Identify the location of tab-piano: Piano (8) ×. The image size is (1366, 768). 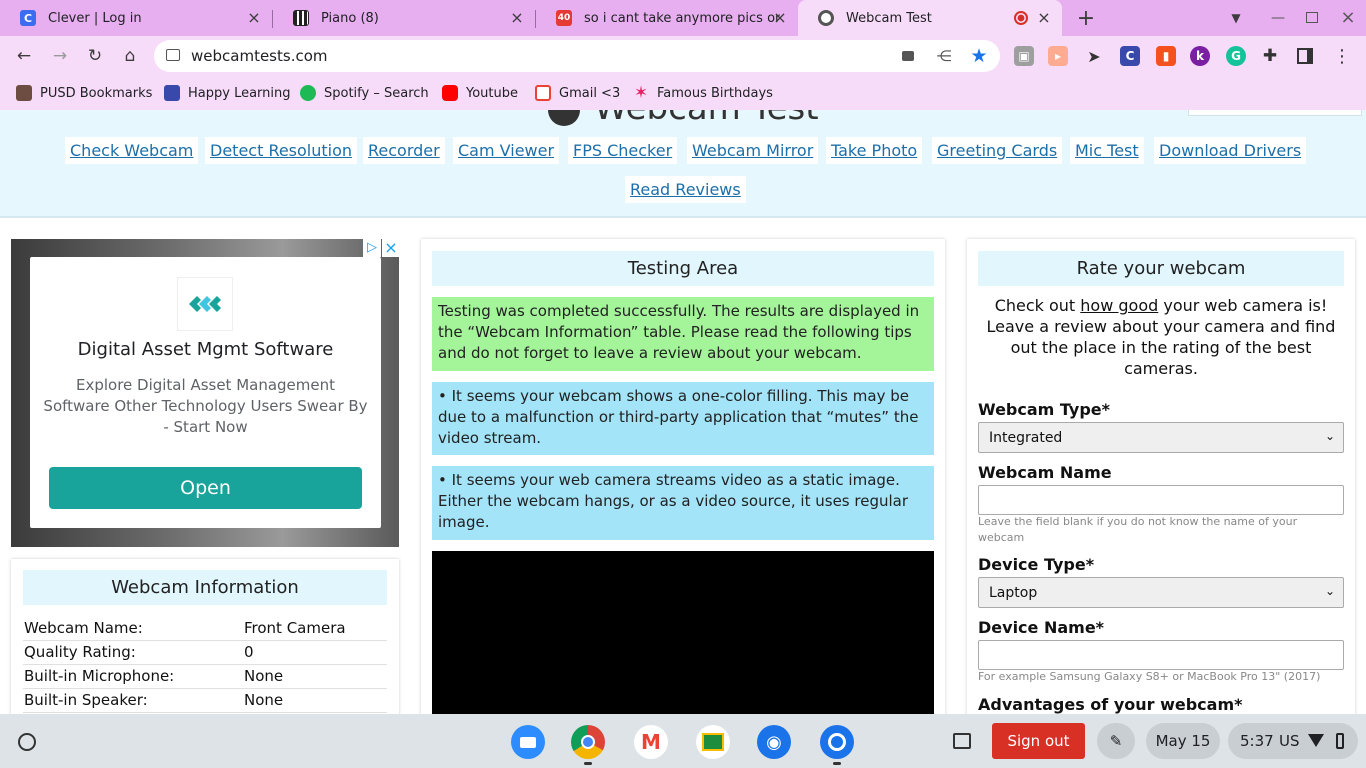
(404, 18).